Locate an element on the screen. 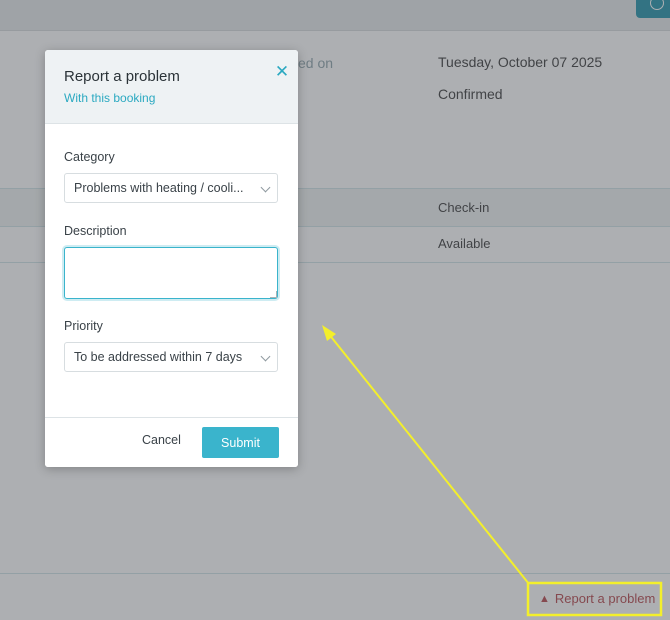 The image size is (670, 620). resize-grip-icon is located at coordinates (273, 294).